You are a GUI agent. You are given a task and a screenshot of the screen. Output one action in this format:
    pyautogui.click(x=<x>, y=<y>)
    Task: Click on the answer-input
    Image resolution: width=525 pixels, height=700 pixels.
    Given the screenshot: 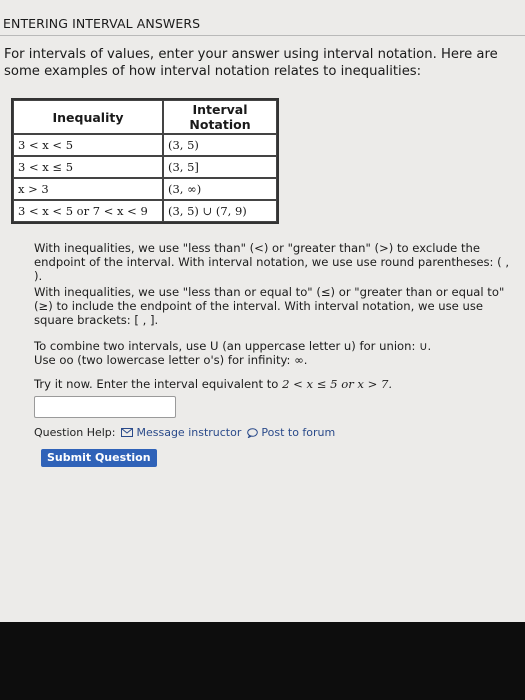 What is the action you would take?
    pyautogui.click(x=105, y=407)
    